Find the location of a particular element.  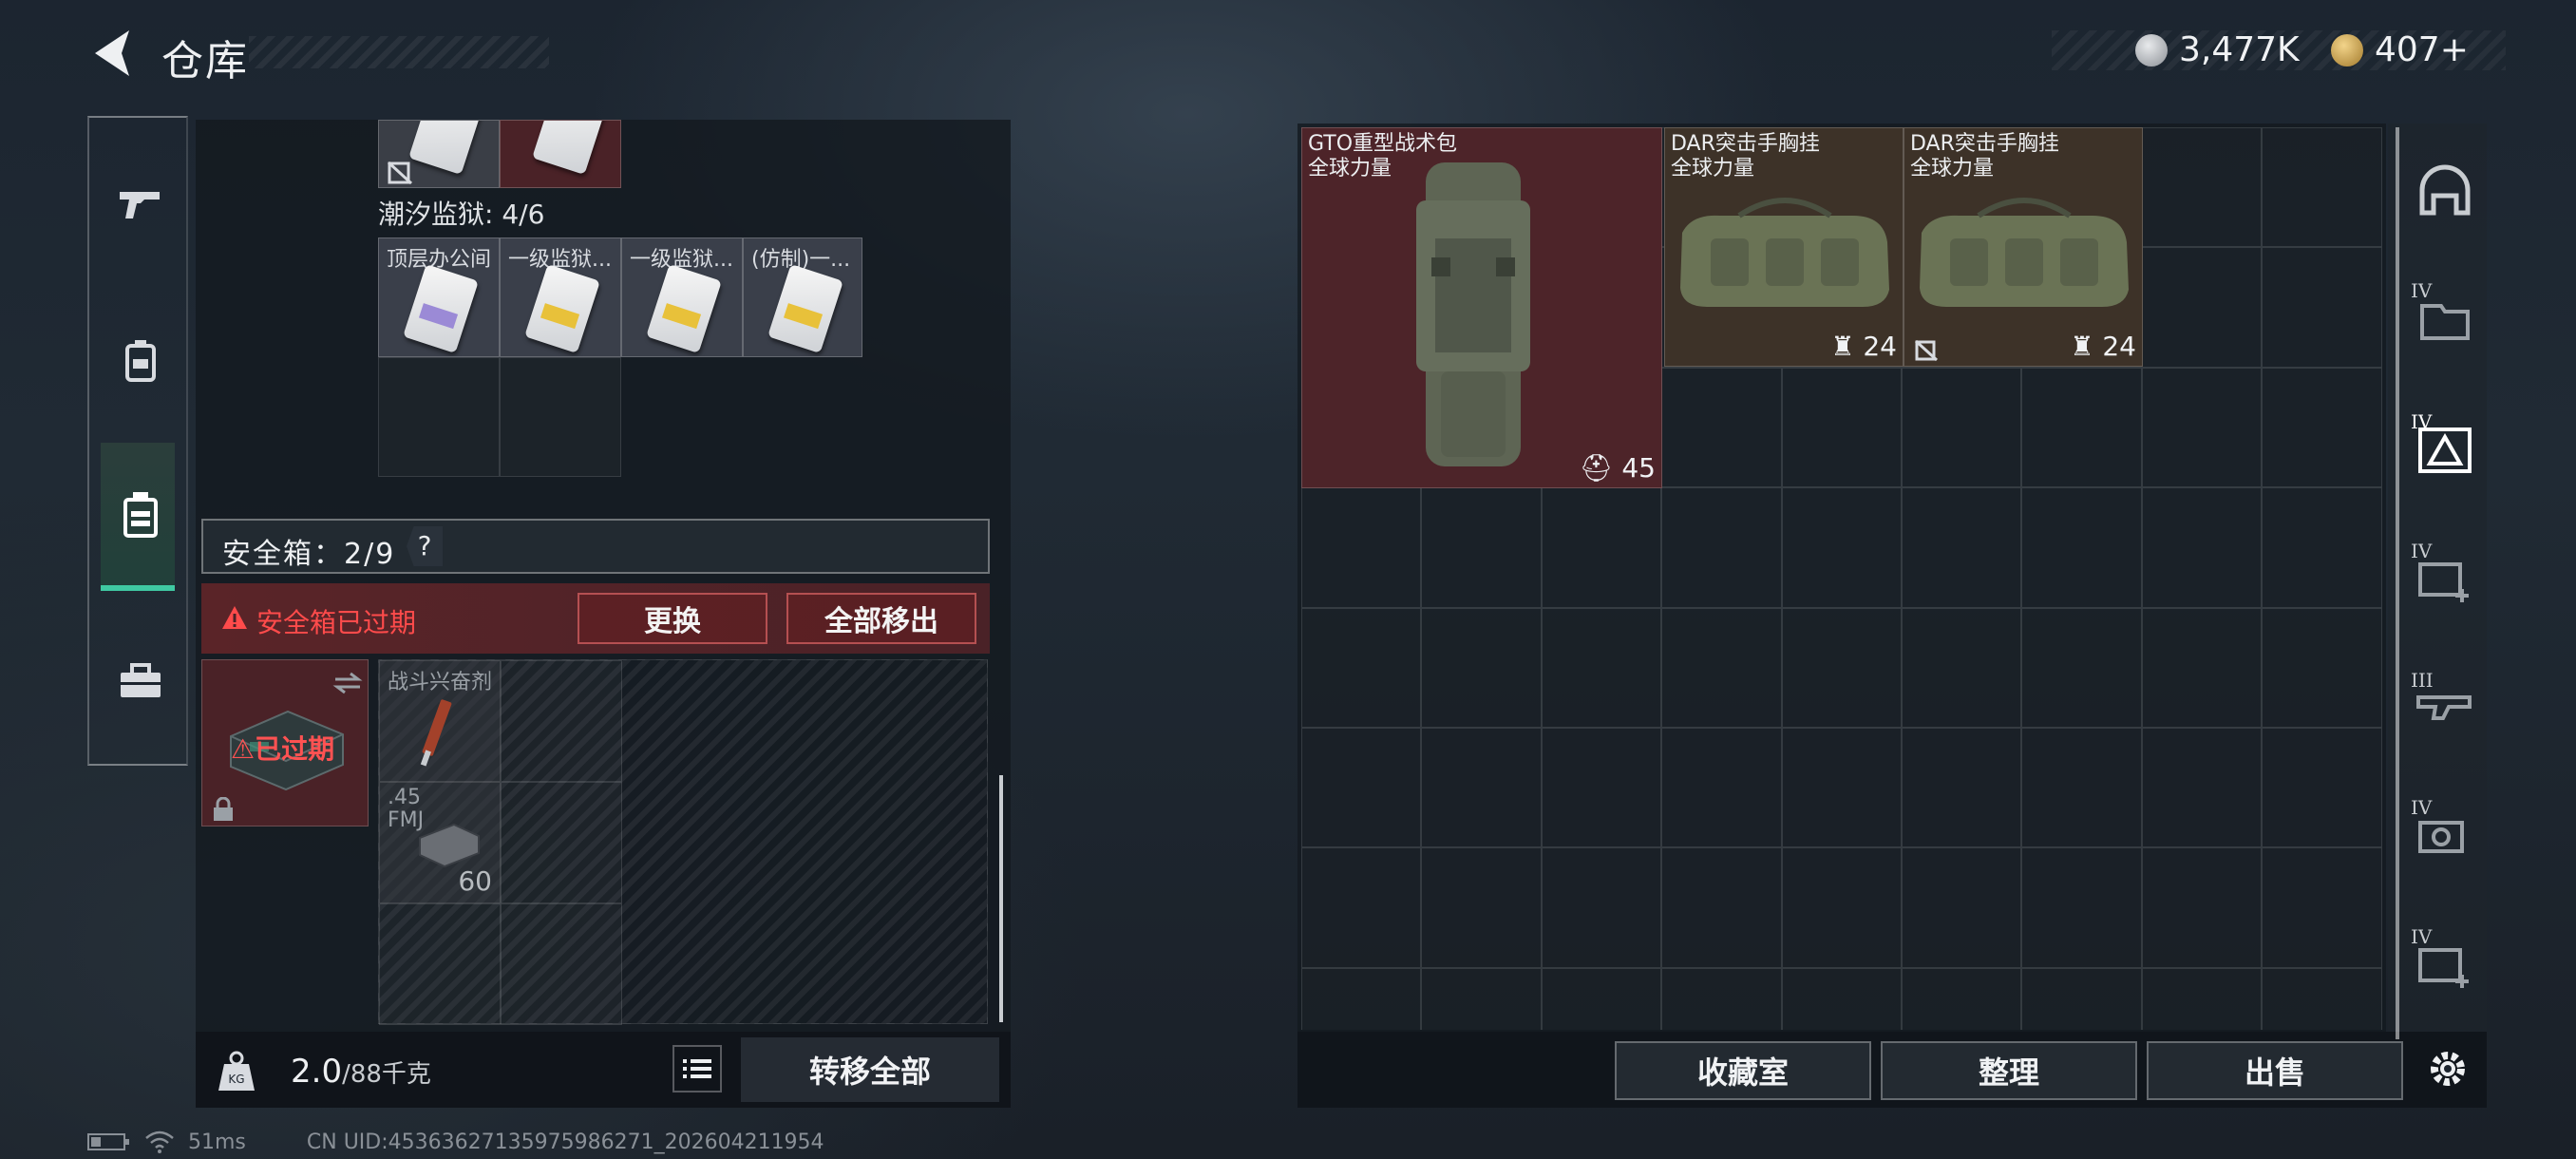

collection-room-button: 收藏室 is located at coordinates (1743, 1070).